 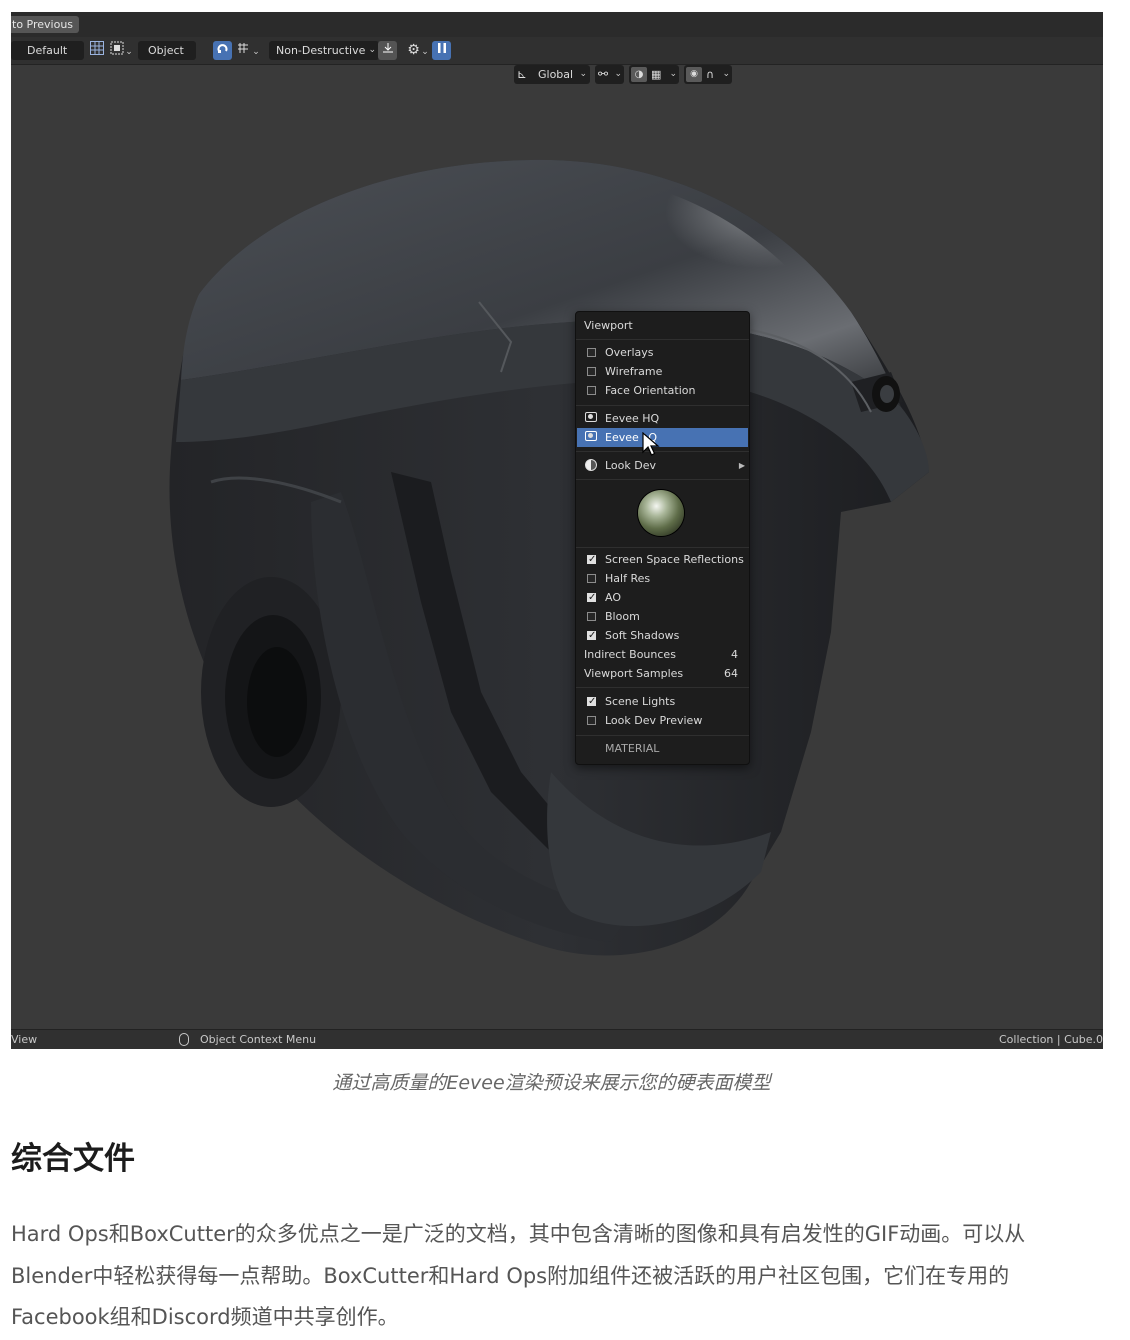 What do you see at coordinates (591, 578) in the screenshot?
I see `half-res-checkbox` at bounding box center [591, 578].